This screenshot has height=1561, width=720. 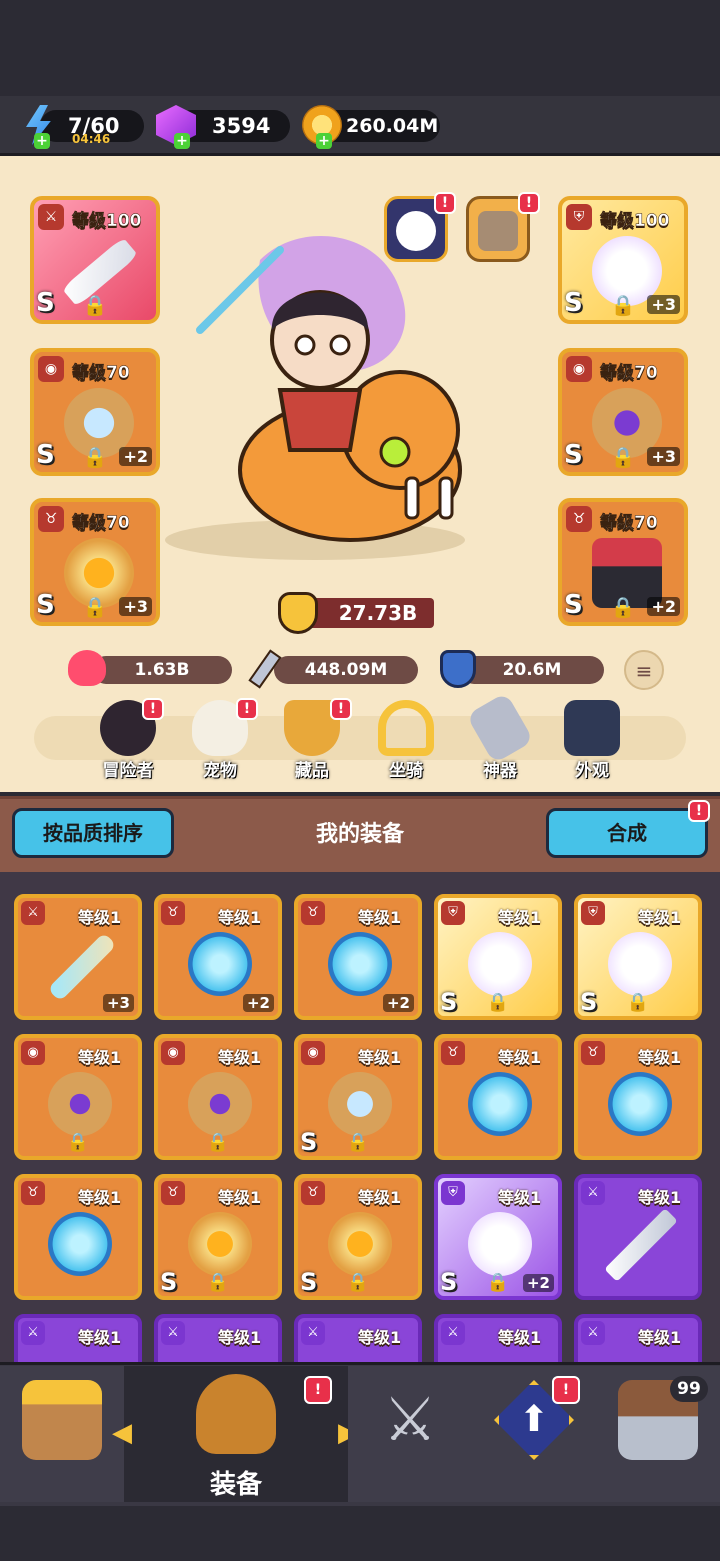 I want to click on add-gems-button: +, so click(x=182, y=141).